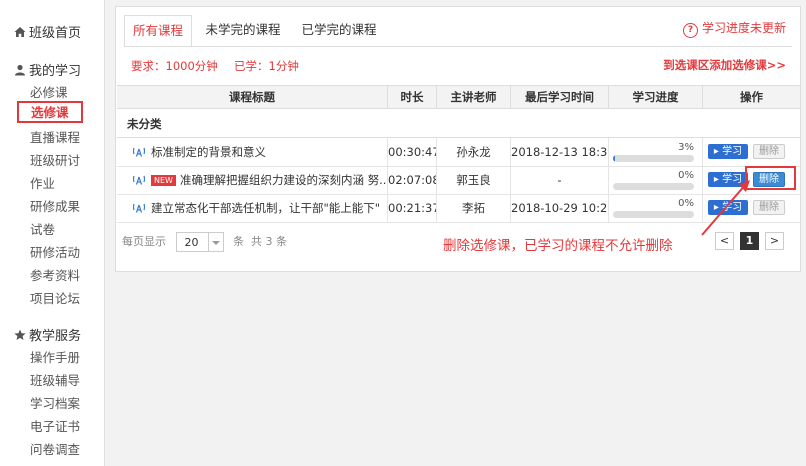 The width and height of the screenshot is (806, 466). I want to click on sidebar-section-my-study: 我的学习, so click(47, 69).